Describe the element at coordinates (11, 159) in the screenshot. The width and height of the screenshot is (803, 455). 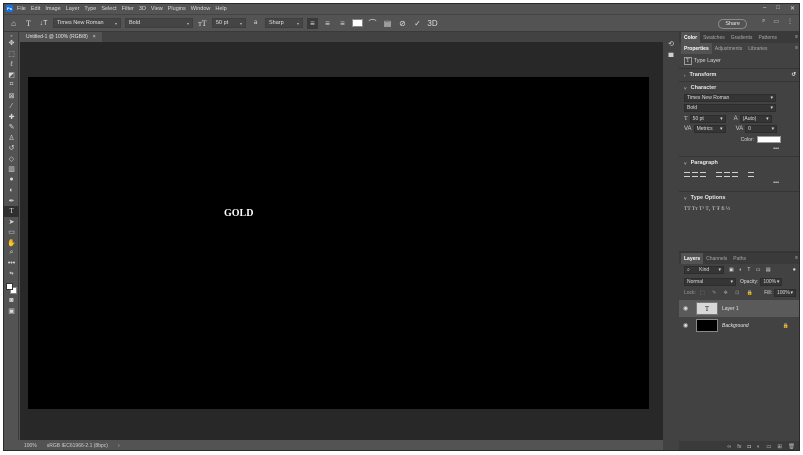
I see `eraser-tool-icon: ◇` at that location.